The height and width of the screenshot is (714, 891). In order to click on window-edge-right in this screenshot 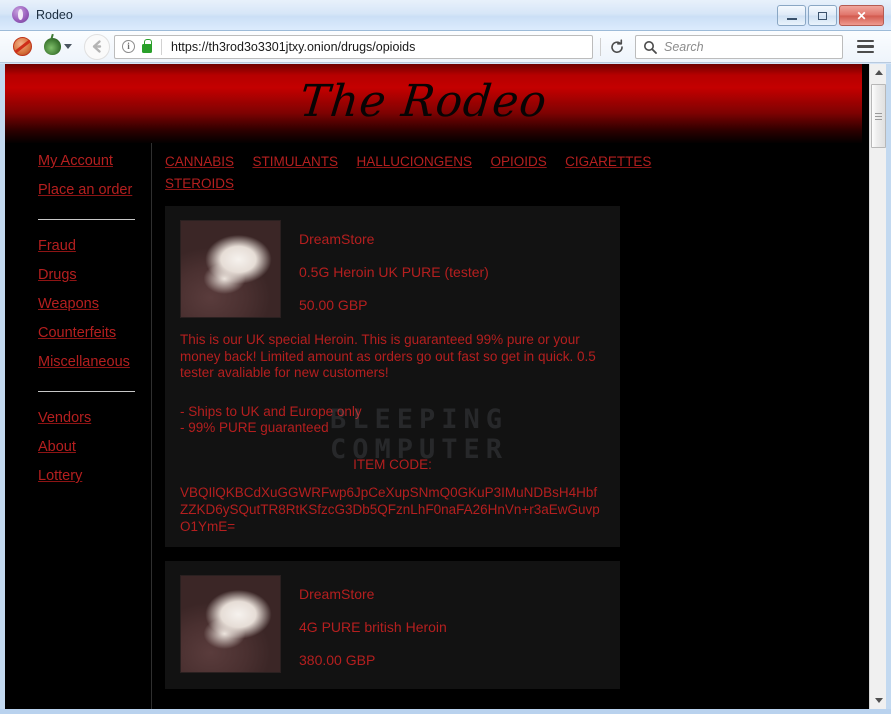, I will do `click(888, 389)`.